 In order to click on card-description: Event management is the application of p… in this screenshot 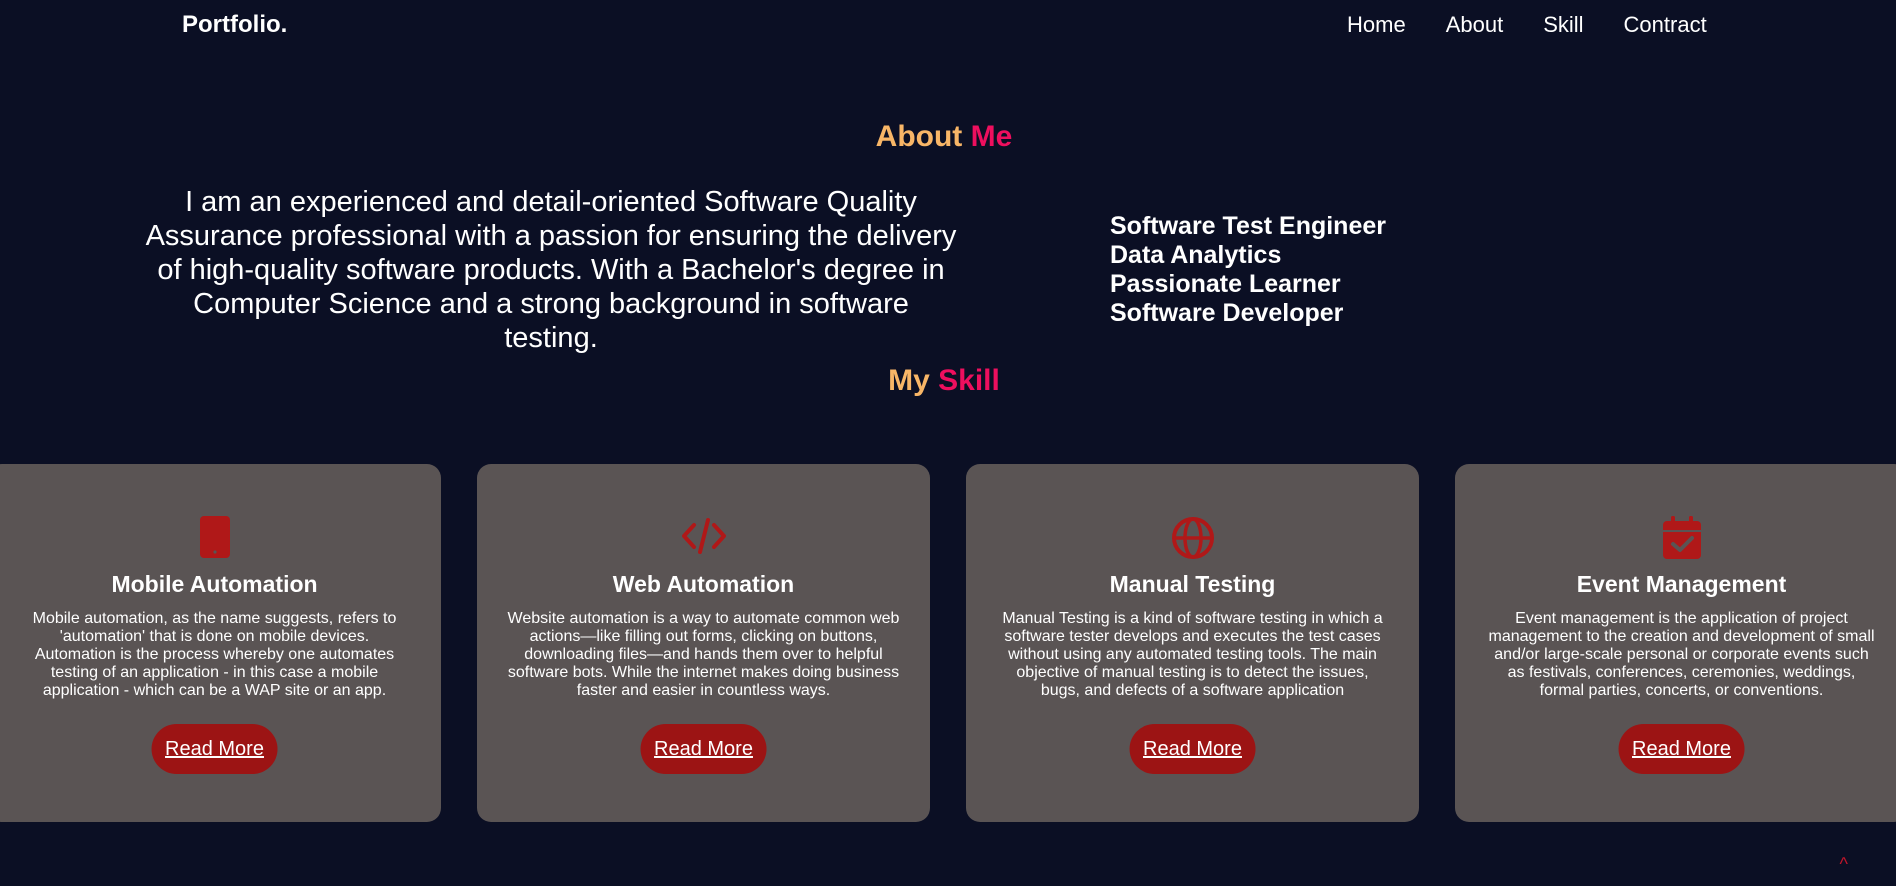, I will do `click(1681, 654)`.